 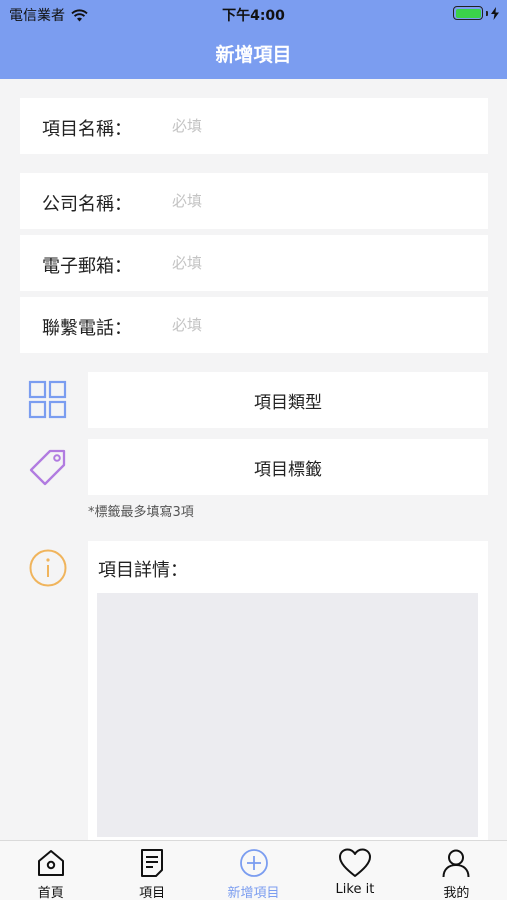 What do you see at coordinates (47, 399) in the screenshot?
I see `grid-icon` at bounding box center [47, 399].